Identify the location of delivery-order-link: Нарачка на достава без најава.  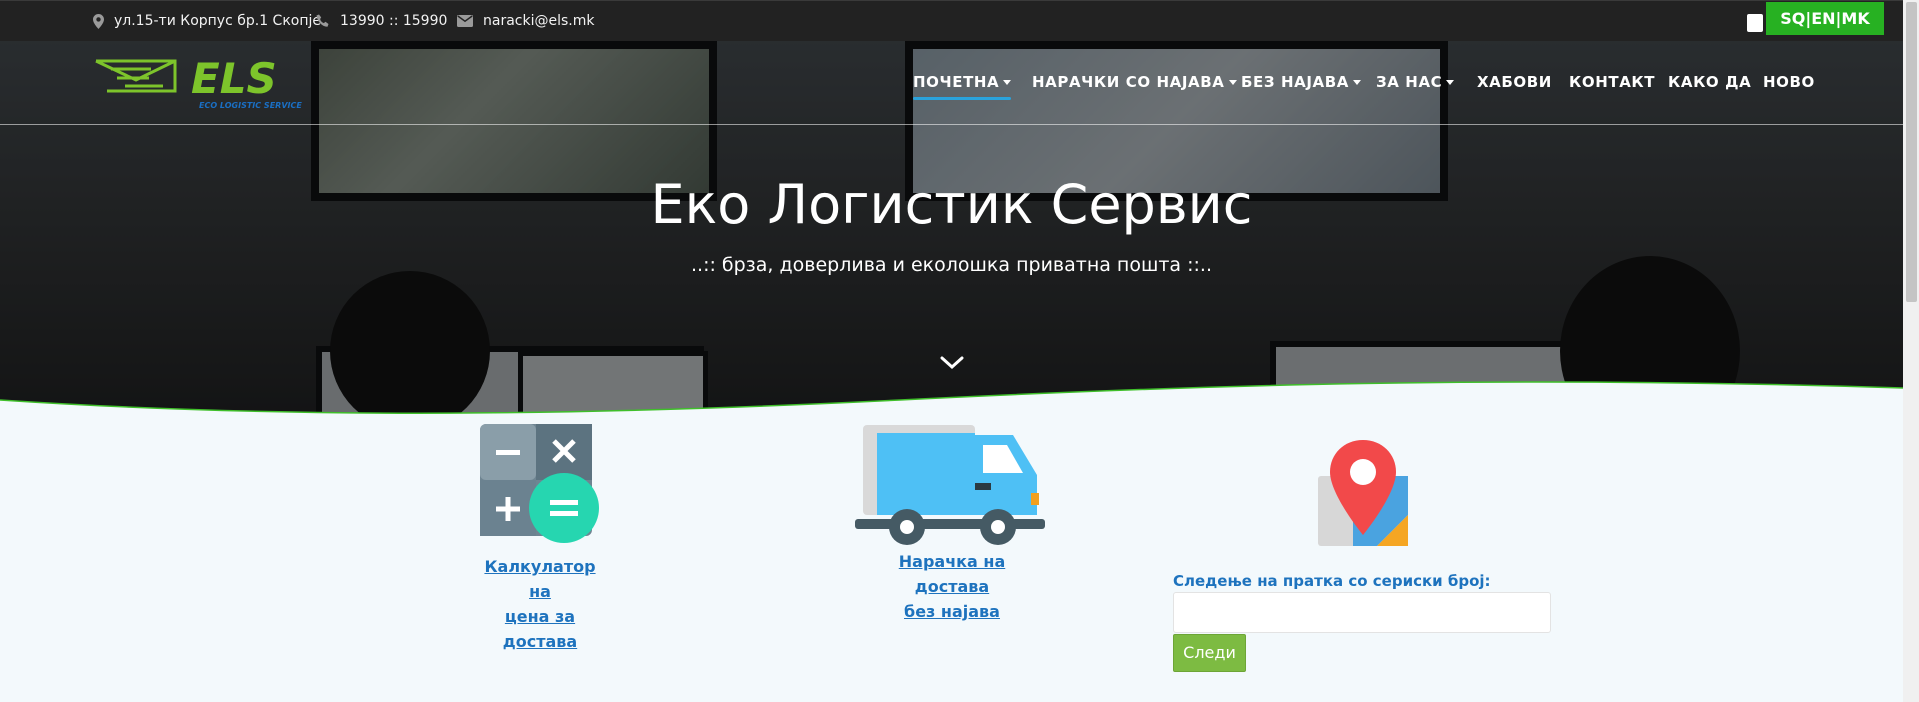
(952, 586).